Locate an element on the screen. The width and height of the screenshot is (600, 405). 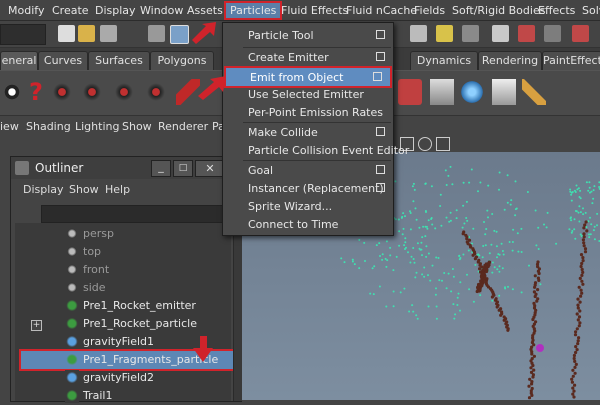
tab-painteffects: PaintEffect is located at coordinates (571, 60).